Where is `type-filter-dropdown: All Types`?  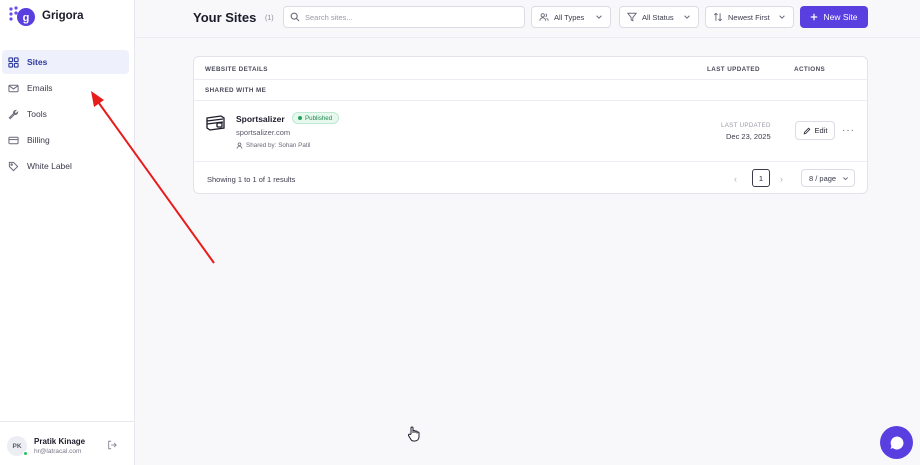
type-filter-dropdown: All Types is located at coordinates (571, 17).